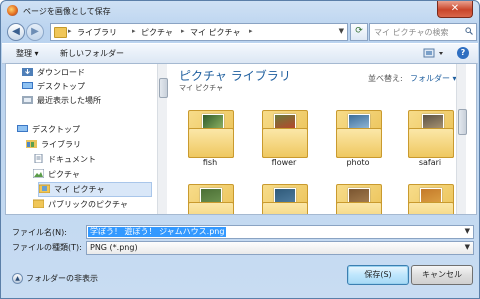  I want to click on filetype-value: PNG (*.png), so click(114, 247).